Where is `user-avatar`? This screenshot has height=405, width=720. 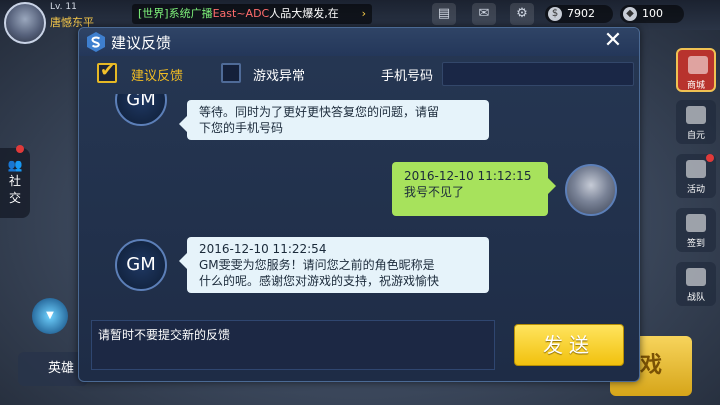 user-avatar is located at coordinates (591, 190).